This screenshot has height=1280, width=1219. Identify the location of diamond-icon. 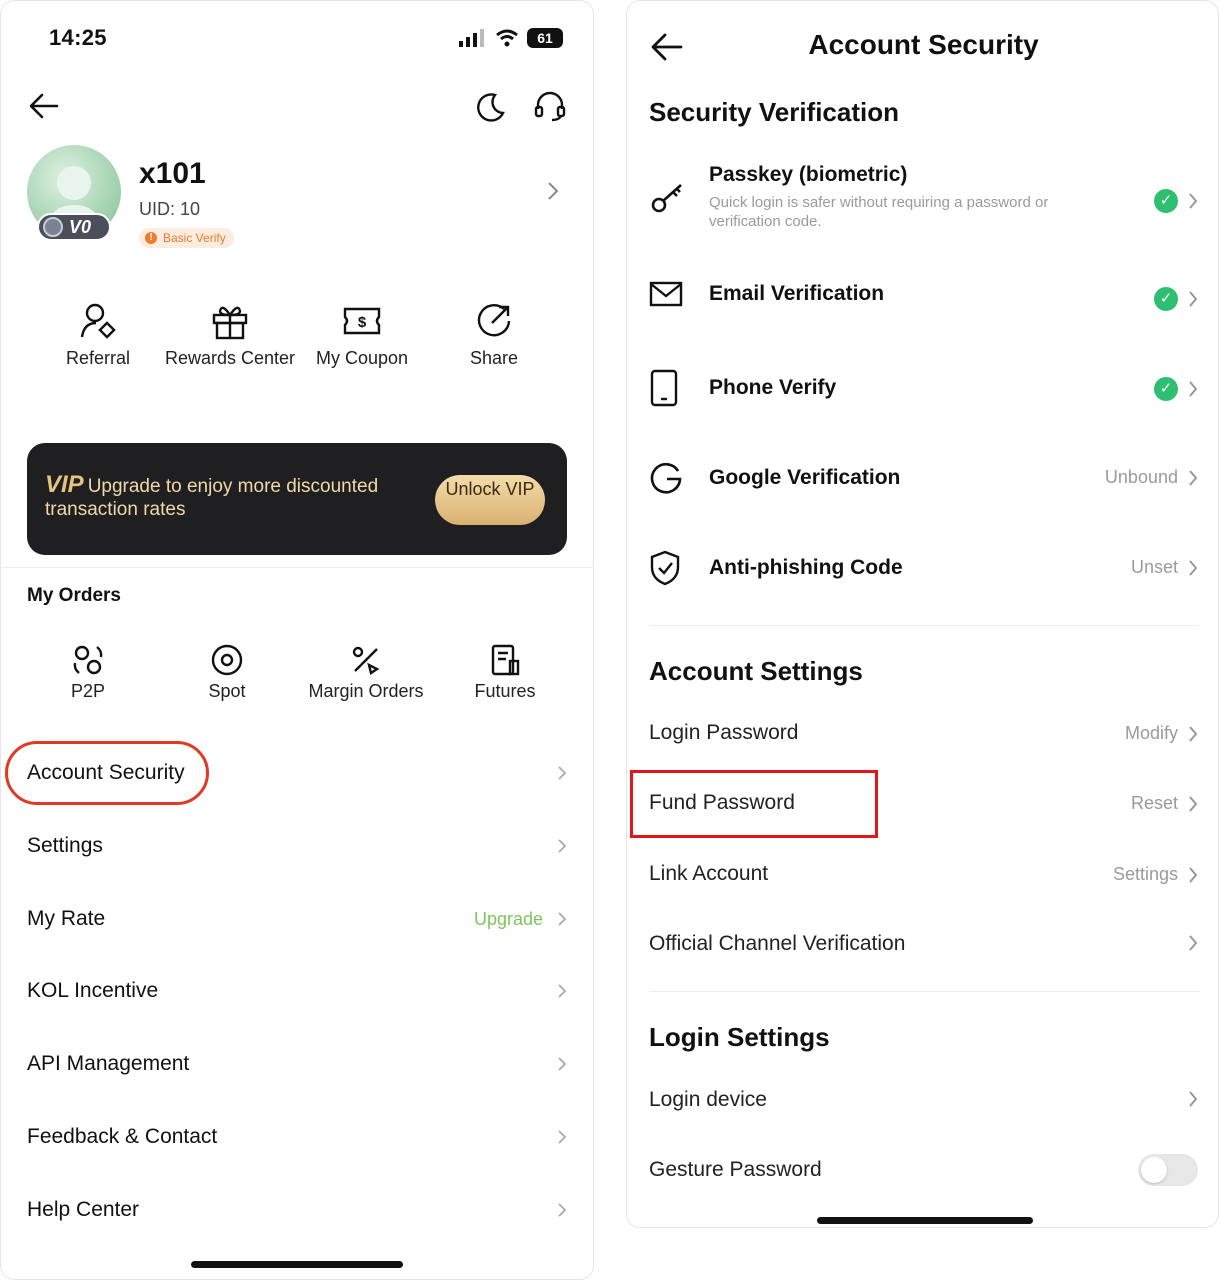
(53, 227).